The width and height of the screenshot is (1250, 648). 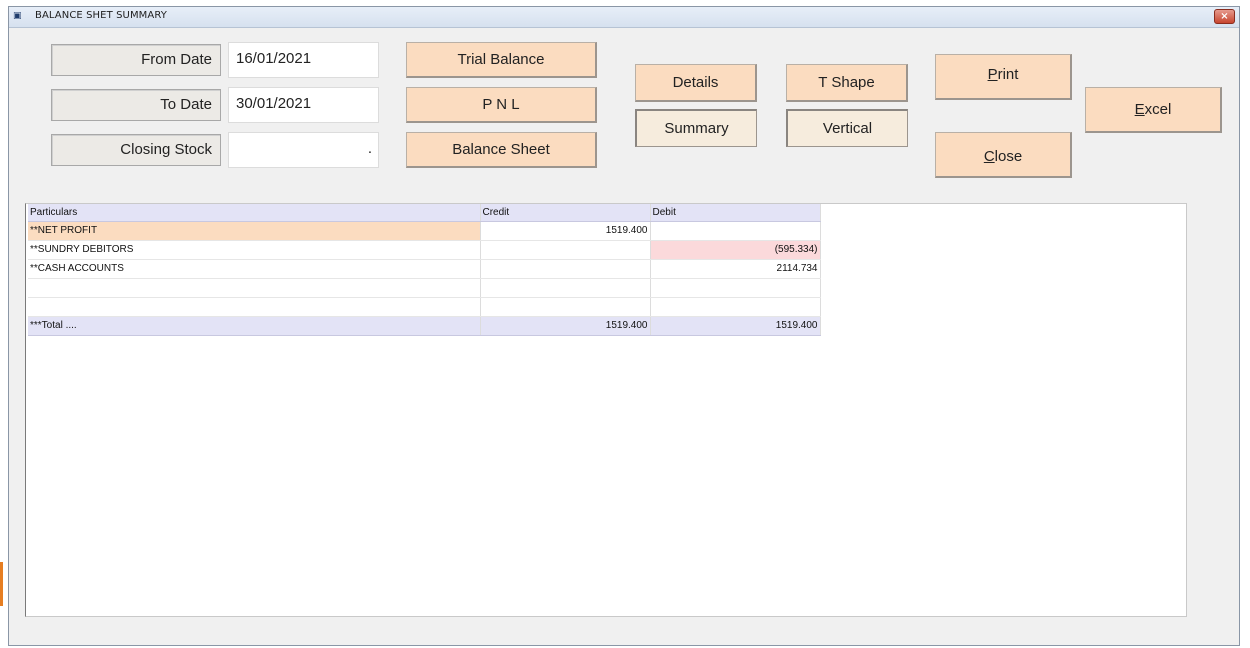 I want to click on print-button: Print, so click(x=1003, y=77).